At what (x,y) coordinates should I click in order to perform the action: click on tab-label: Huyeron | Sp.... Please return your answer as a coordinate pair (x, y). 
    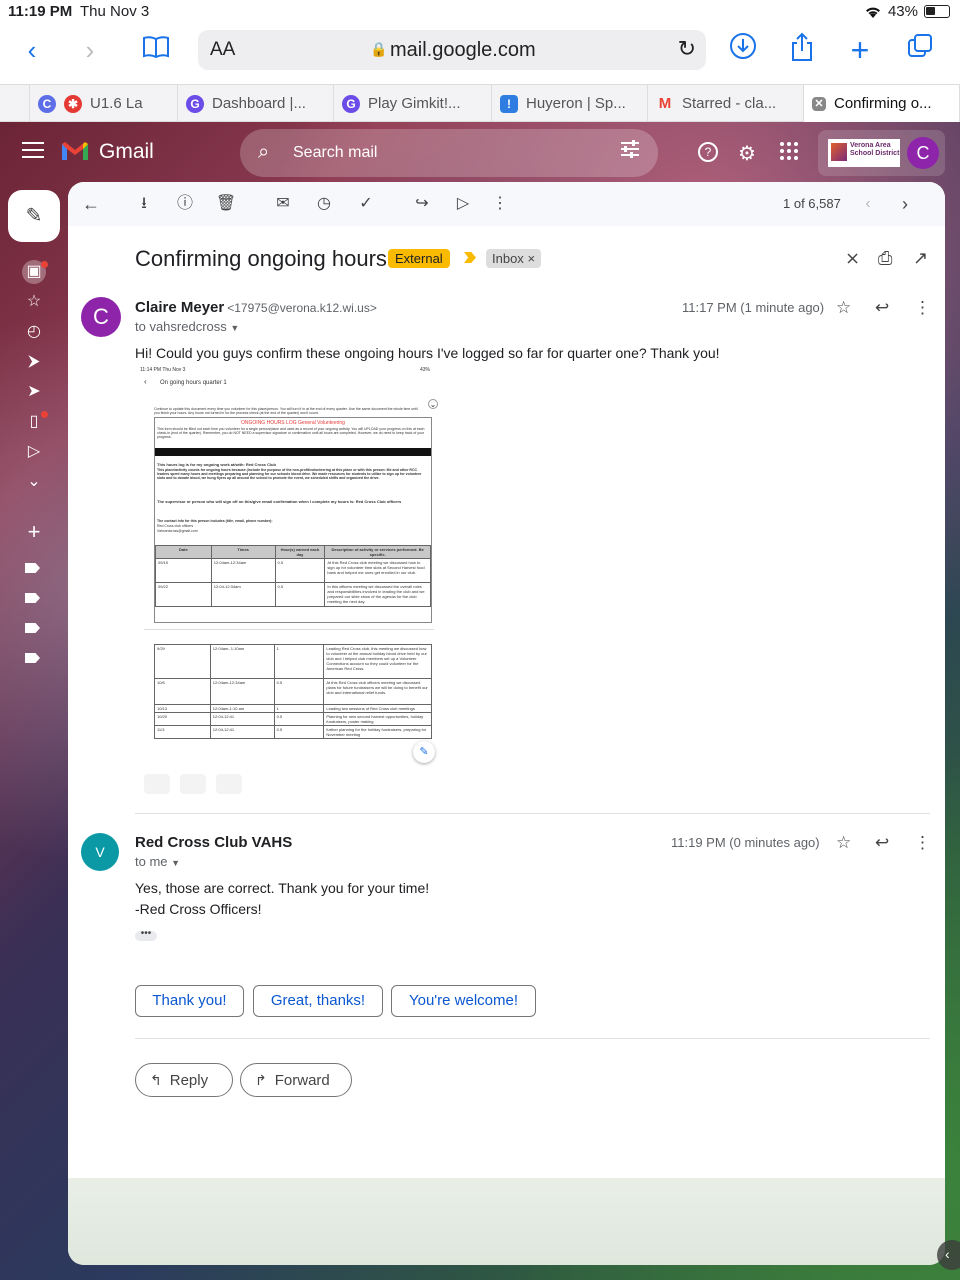
    Looking at the image, I should click on (576, 103).